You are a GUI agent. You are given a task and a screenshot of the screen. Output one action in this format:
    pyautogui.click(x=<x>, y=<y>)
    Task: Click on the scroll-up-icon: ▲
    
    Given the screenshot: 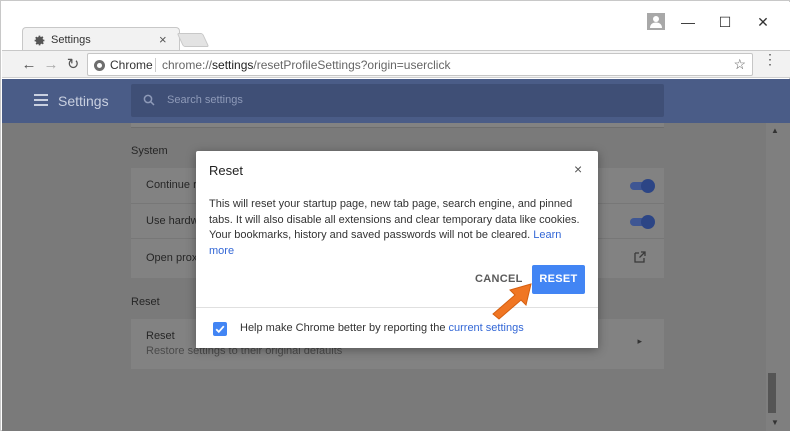 What is the action you would take?
    pyautogui.click(x=775, y=130)
    